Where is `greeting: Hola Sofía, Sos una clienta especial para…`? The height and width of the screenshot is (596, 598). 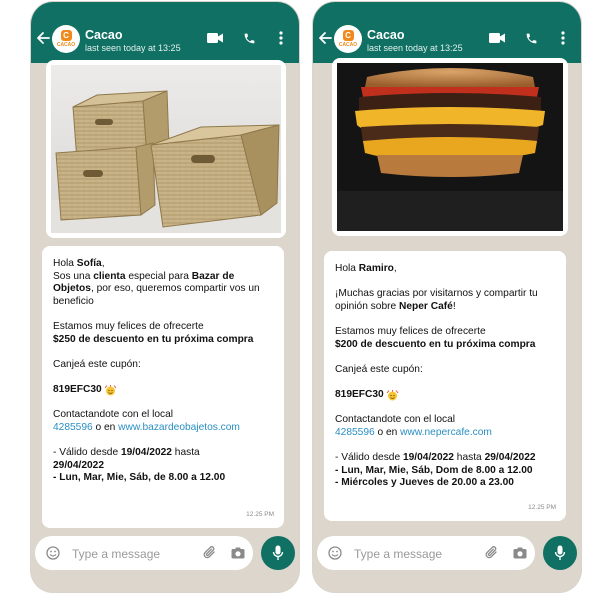 greeting: Hola Sofía, Sos una clienta especial para… is located at coordinates (156, 282).